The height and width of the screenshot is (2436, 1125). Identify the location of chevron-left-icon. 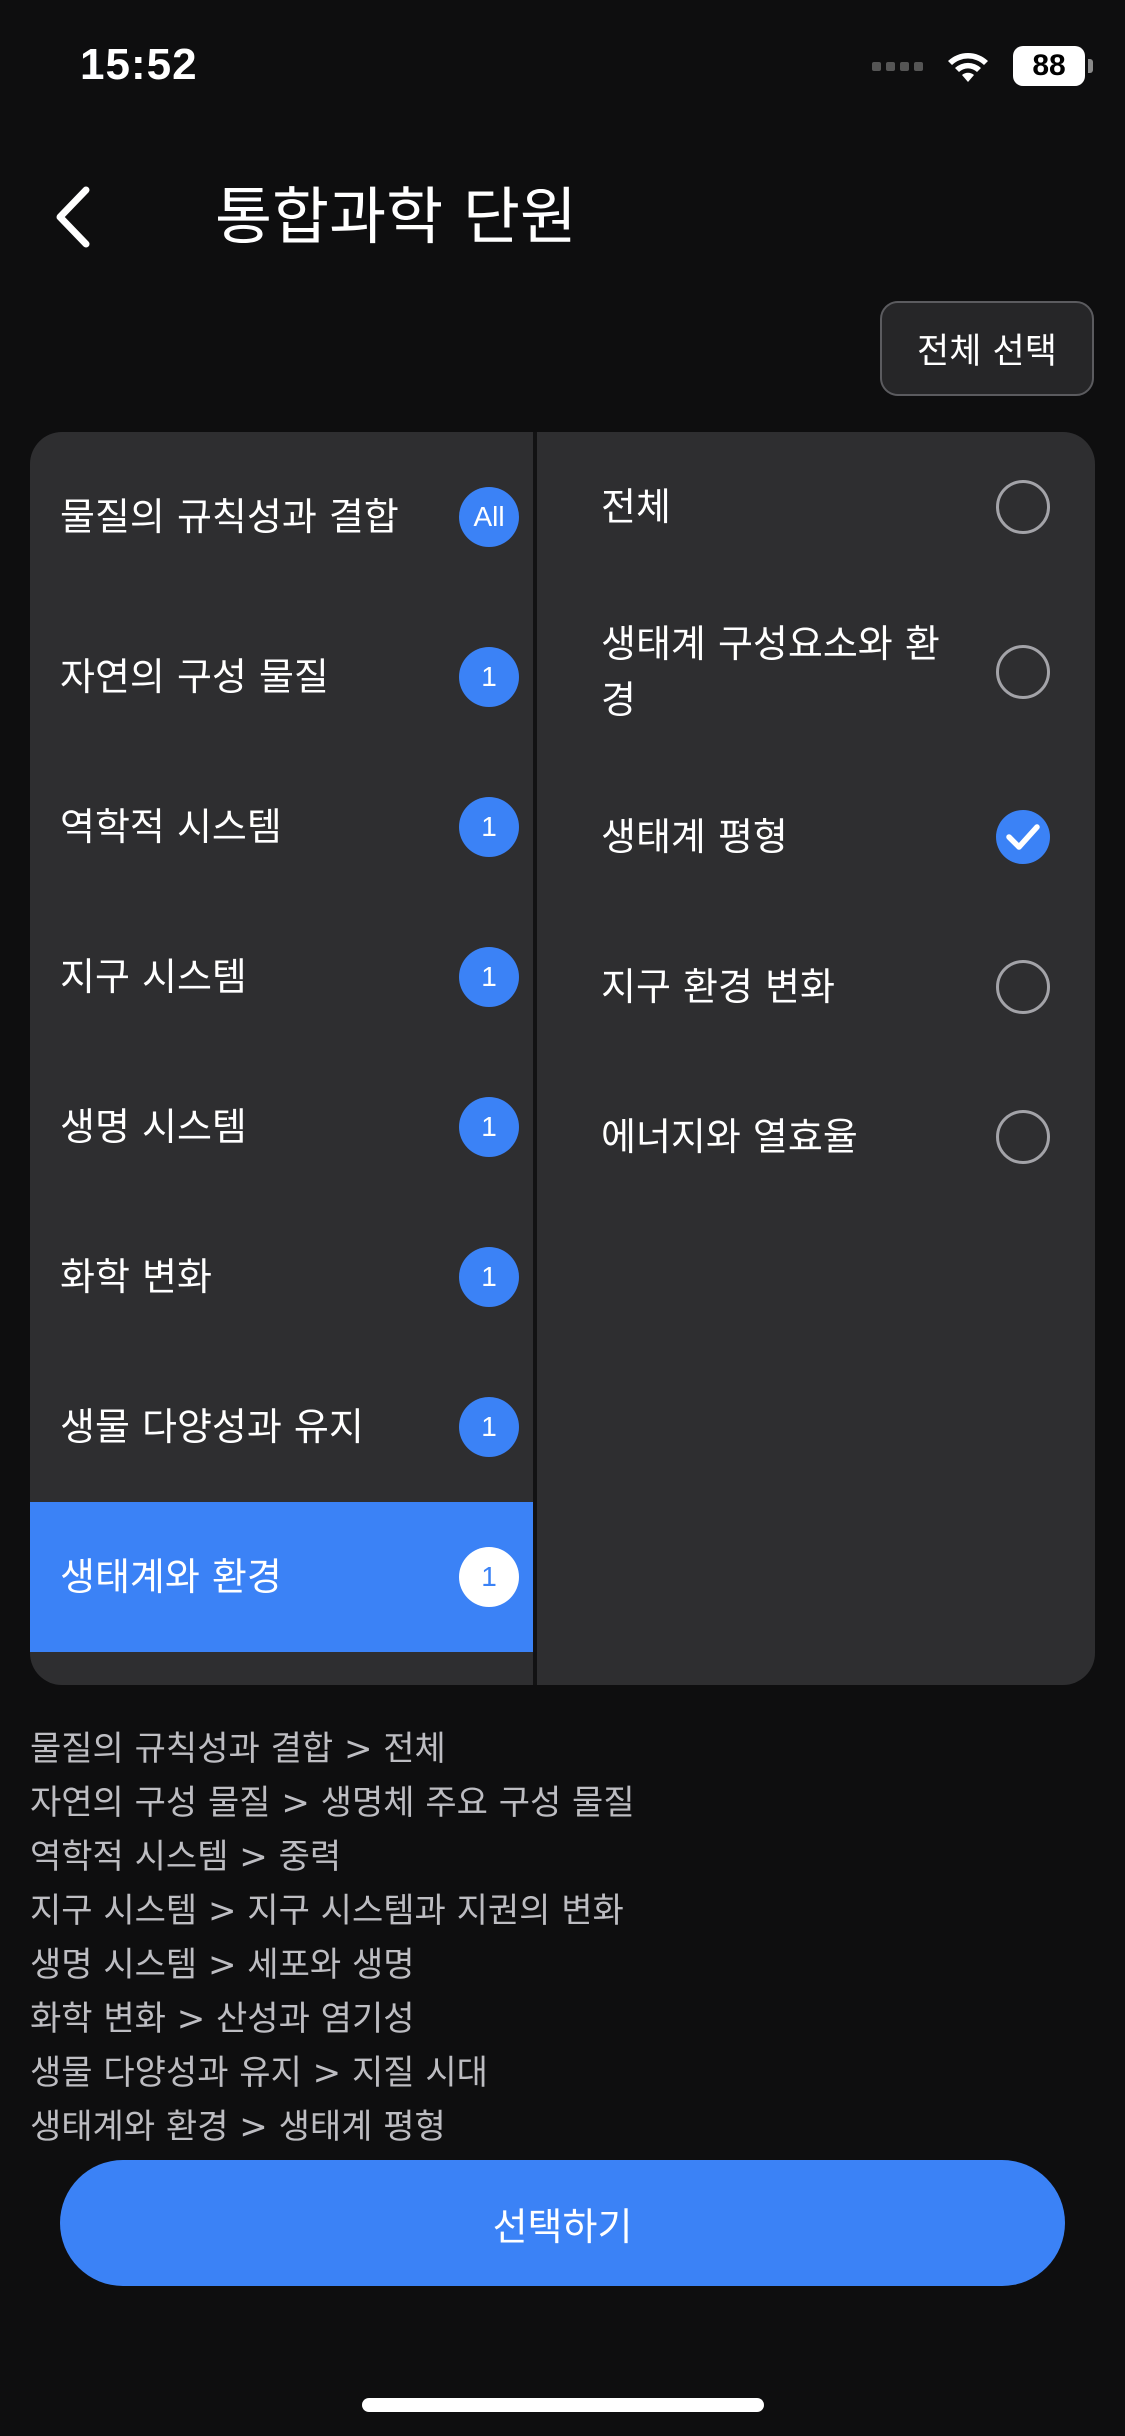
(73, 217).